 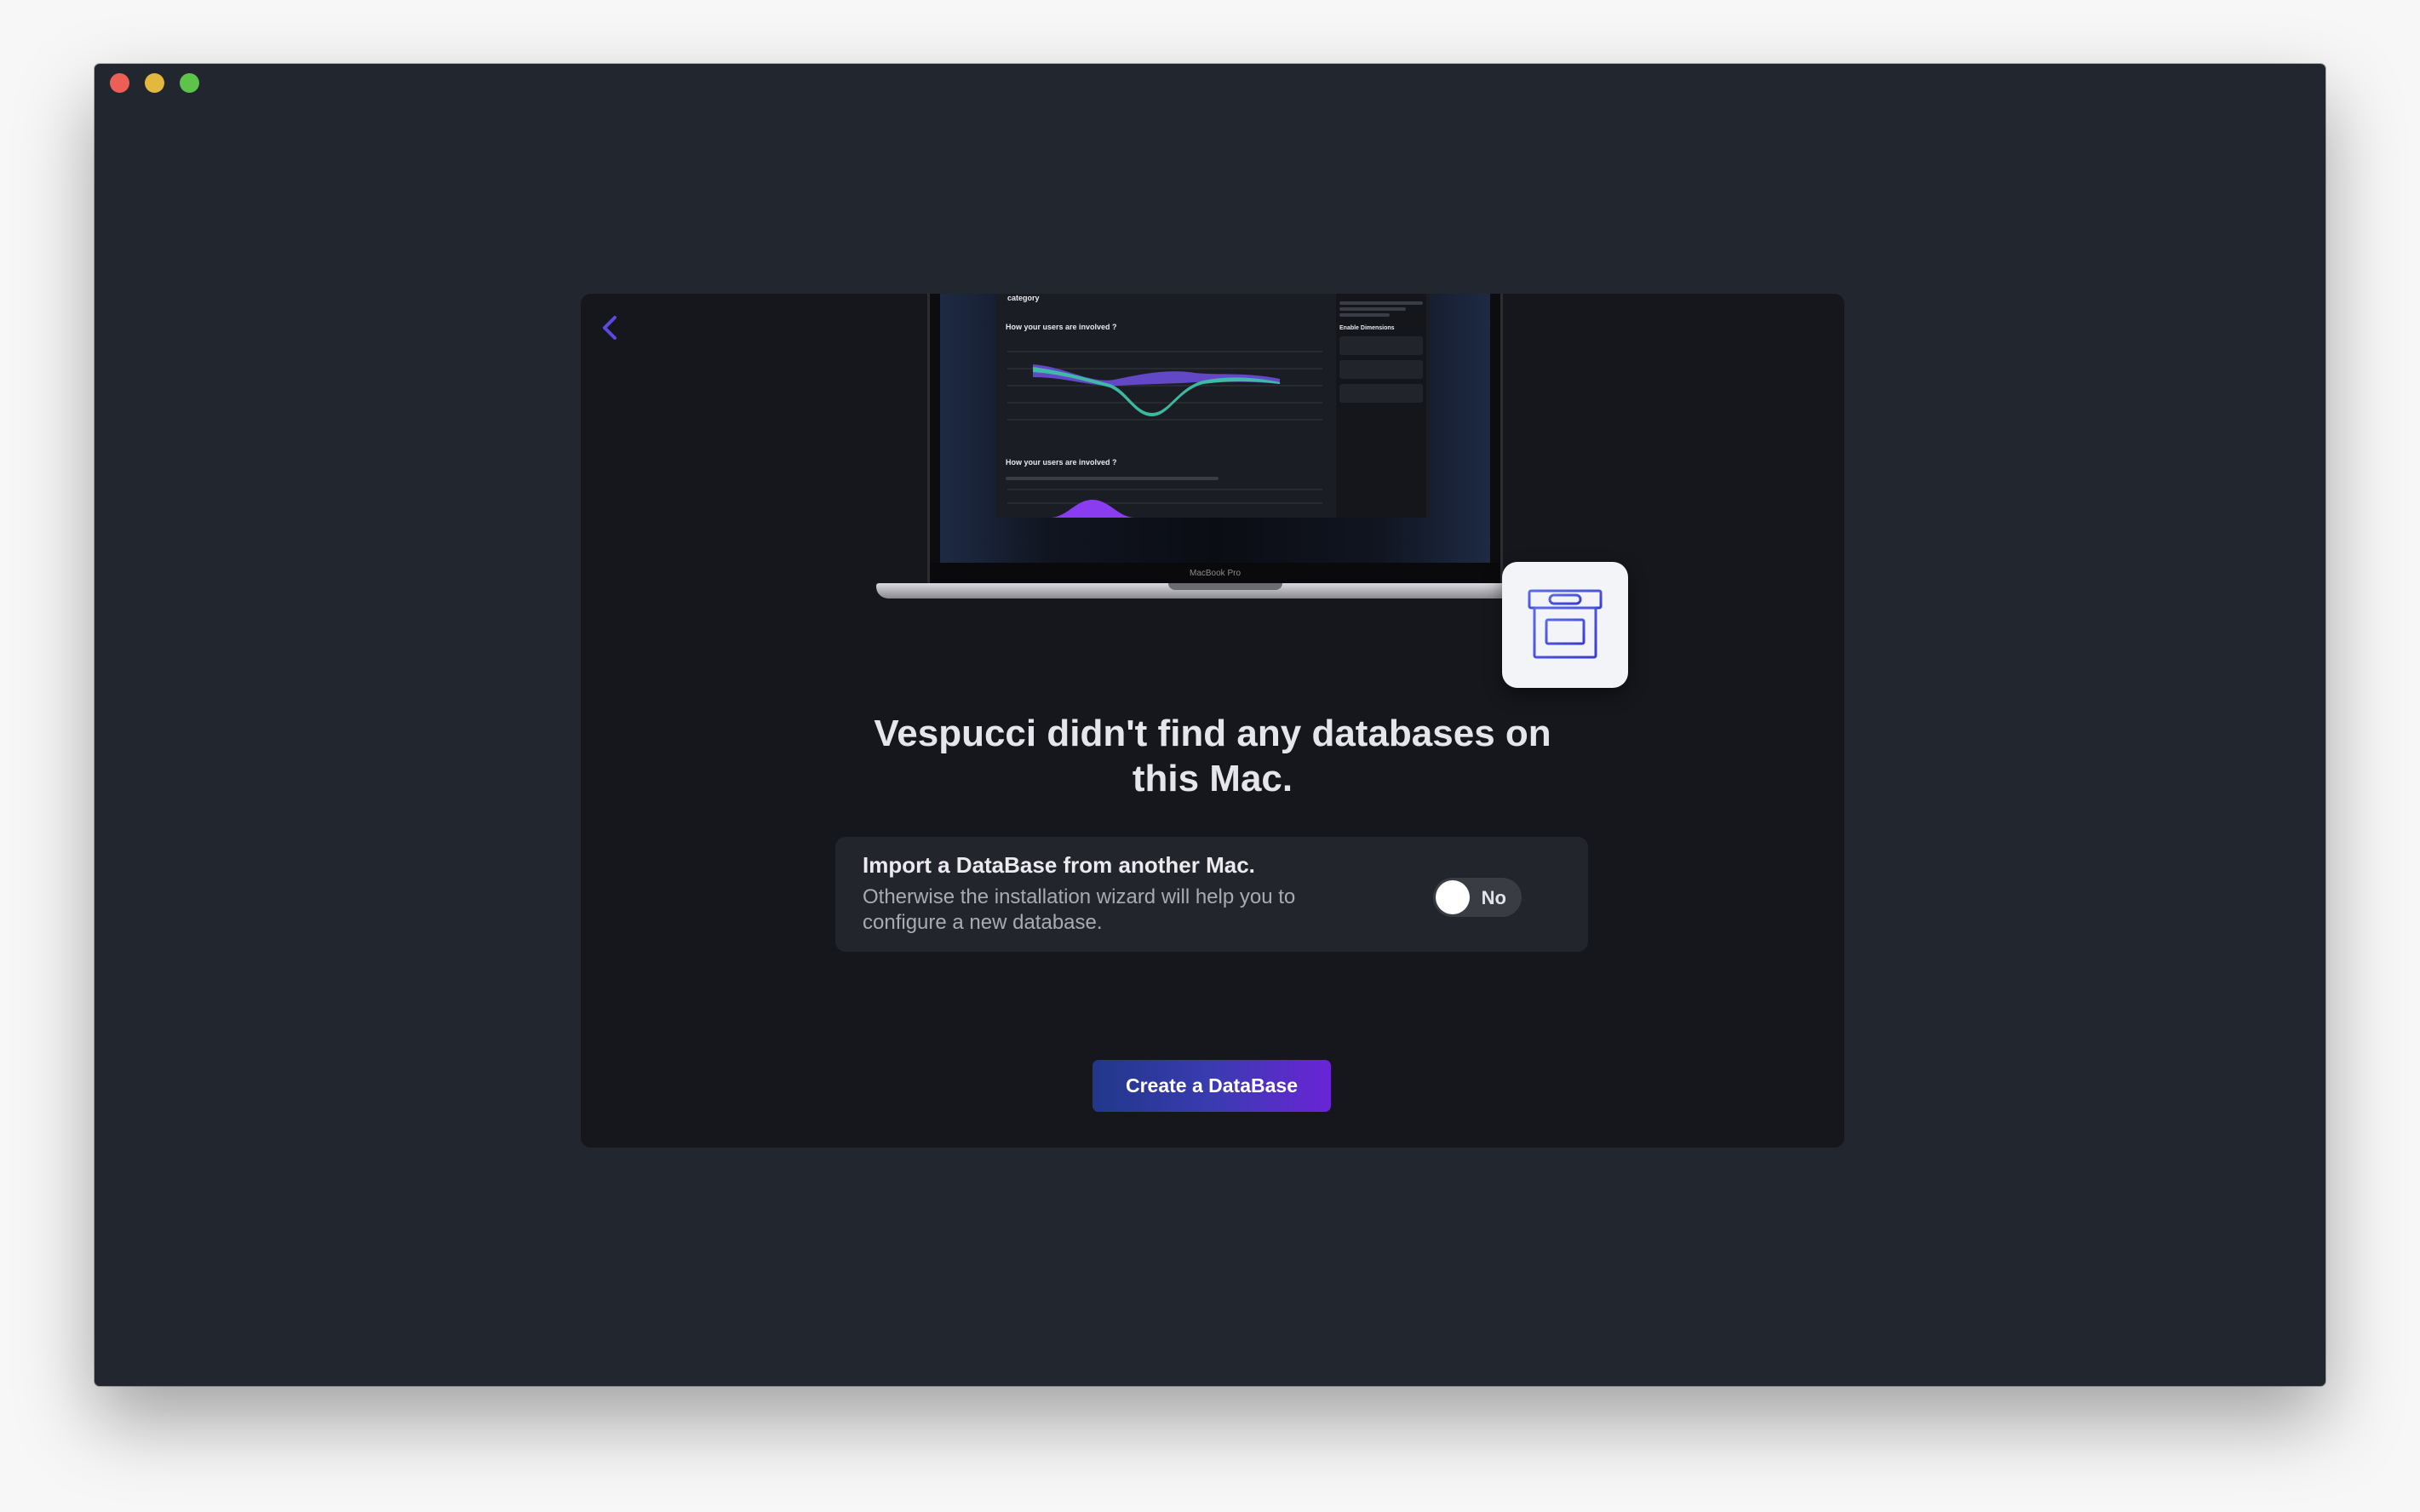 What do you see at coordinates (1381, 406) in the screenshot?
I see `preview-sidebar: Enable Dimensions` at bounding box center [1381, 406].